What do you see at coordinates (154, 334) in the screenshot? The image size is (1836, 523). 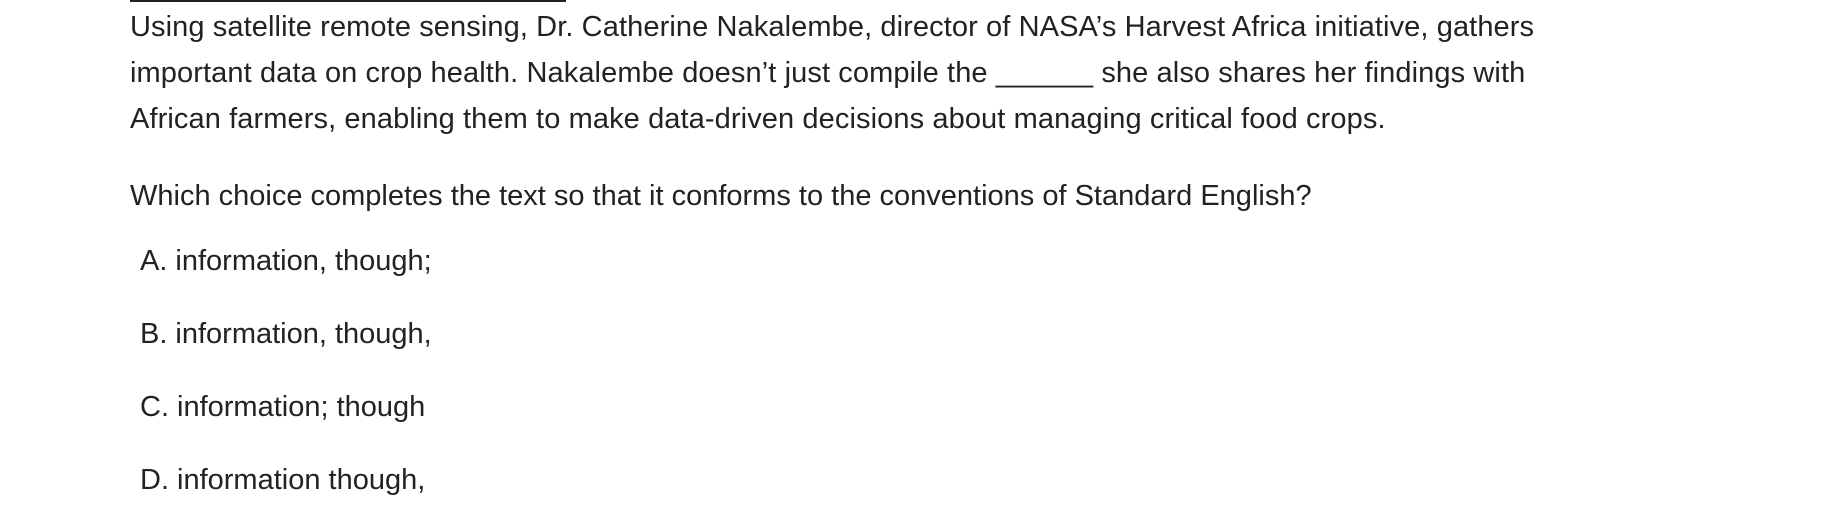 I see `choice-letter: B.` at bounding box center [154, 334].